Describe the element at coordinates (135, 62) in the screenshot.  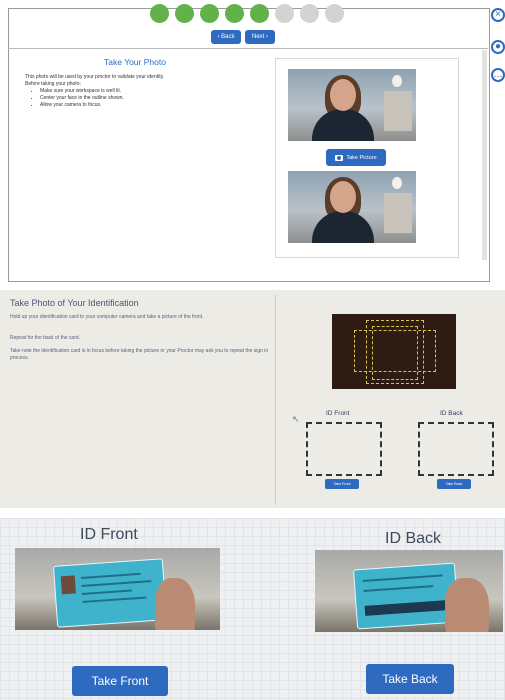
I see `page-title: Take Your Photo` at that location.